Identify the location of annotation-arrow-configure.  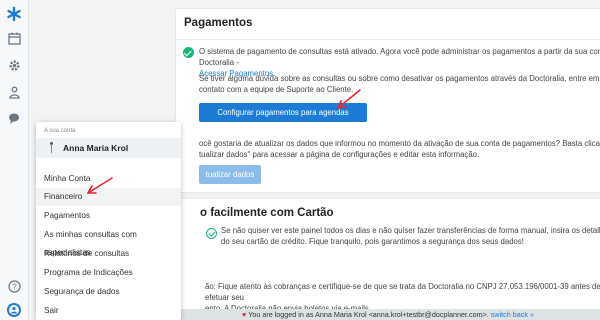
(349, 99).